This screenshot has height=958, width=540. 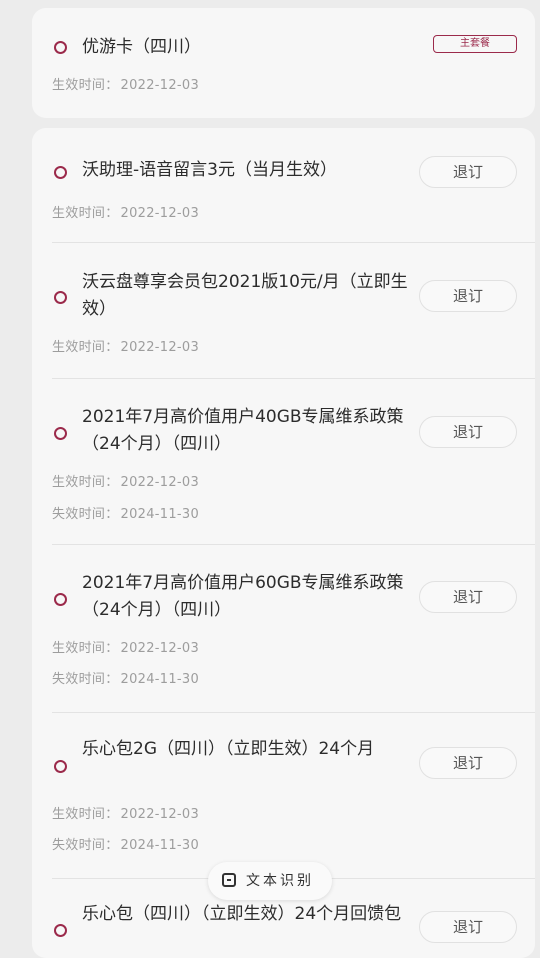 What do you see at coordinates (475, 44) in the screenshot?
I see `main-plan-badge: 主套餐` at bounding box center [475, 44].